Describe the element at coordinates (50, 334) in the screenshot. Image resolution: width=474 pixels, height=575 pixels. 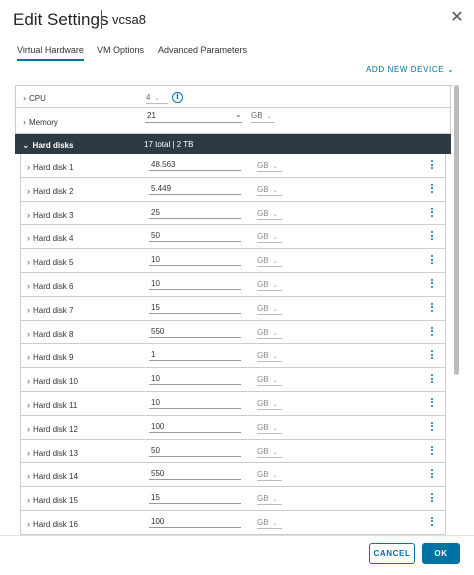
I see `hard-disk-row-label: › Hard disk 8` at that location.